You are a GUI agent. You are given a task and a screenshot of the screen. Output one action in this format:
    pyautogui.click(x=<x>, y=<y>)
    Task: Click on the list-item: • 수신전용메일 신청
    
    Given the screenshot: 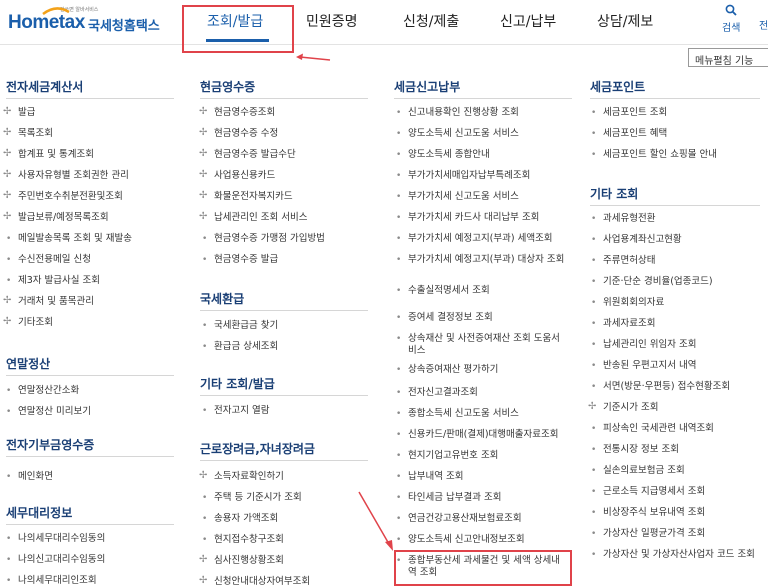 What is the action you would take?
    pyautogui.click(x=48, y=260)
    